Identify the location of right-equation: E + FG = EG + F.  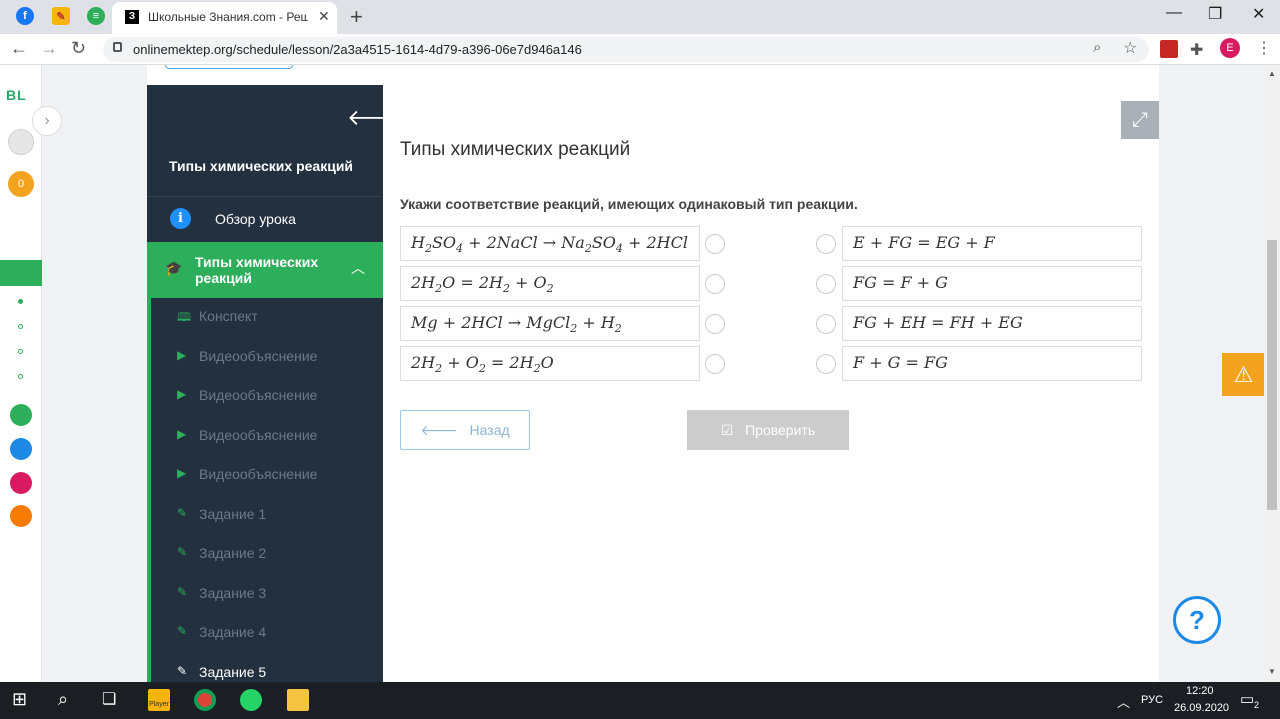
(992, 243).